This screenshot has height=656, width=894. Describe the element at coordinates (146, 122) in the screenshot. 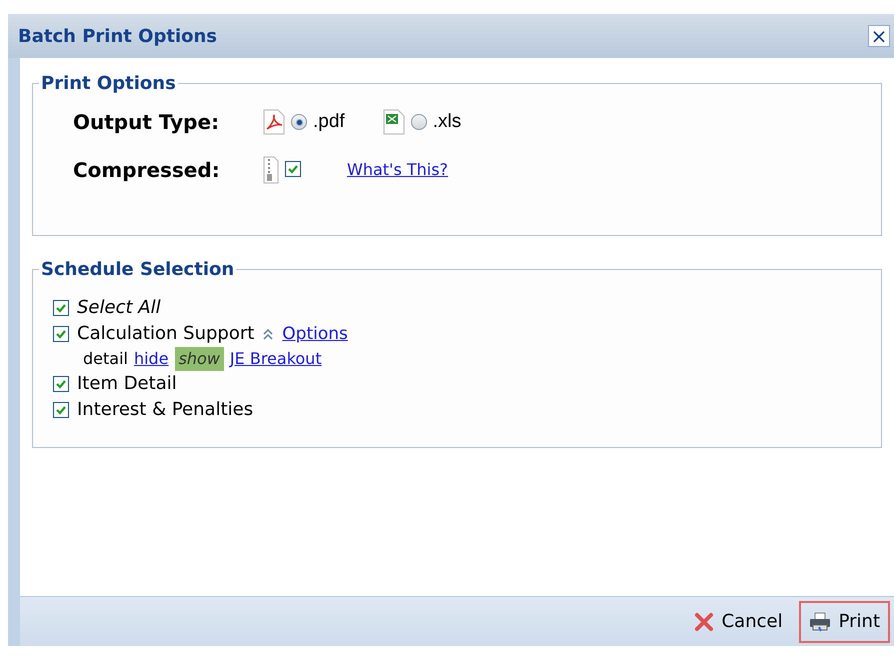

I see `field-label: Output Type:` at that location.